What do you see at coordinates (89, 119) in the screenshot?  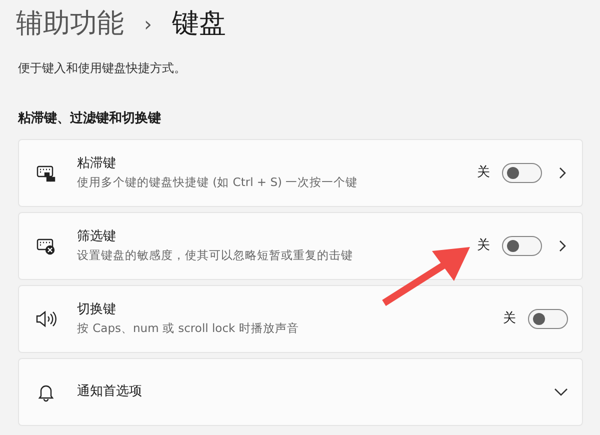 I see `section-title: 粘滞键、过滤键和切换键` at bounding box center [89, 119].